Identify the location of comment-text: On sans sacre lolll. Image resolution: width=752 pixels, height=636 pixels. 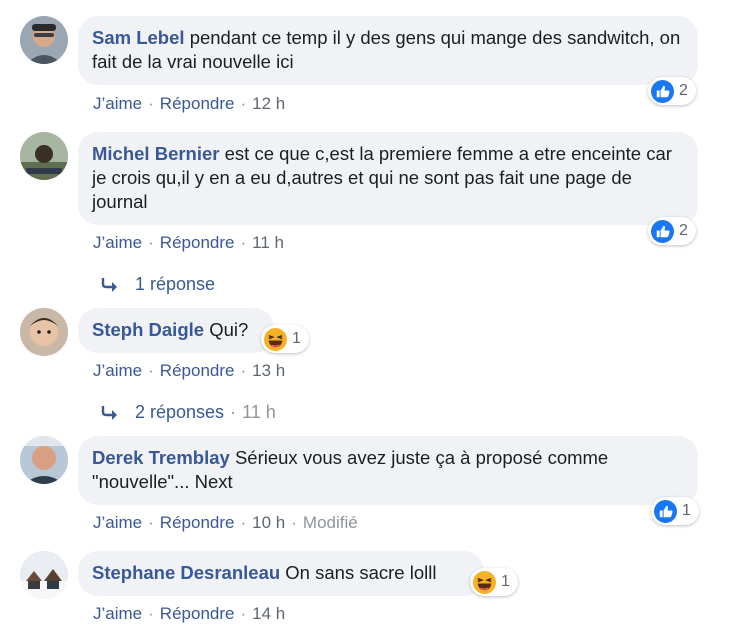
(361, 572).